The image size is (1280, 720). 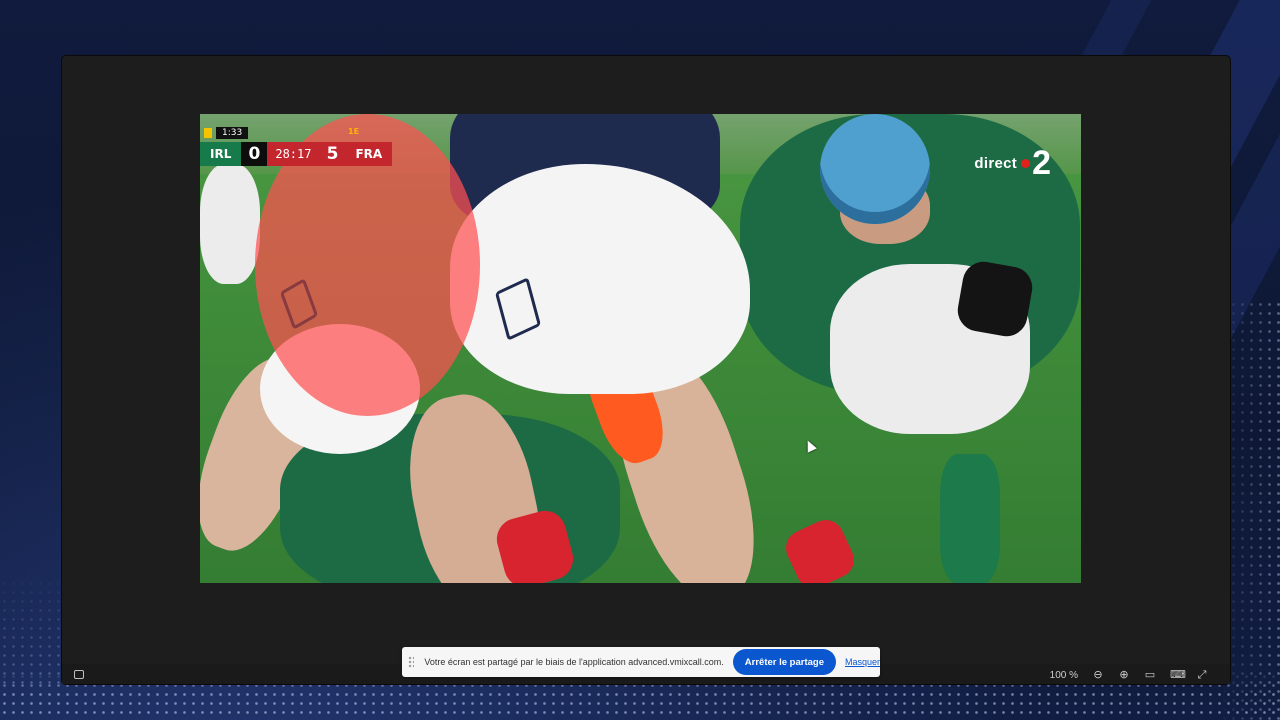 What do you see at coordinates (1098, 675) in the screenshot?
I see `zoom-out-icon: ⊖` at bounding box center [1098, 675].